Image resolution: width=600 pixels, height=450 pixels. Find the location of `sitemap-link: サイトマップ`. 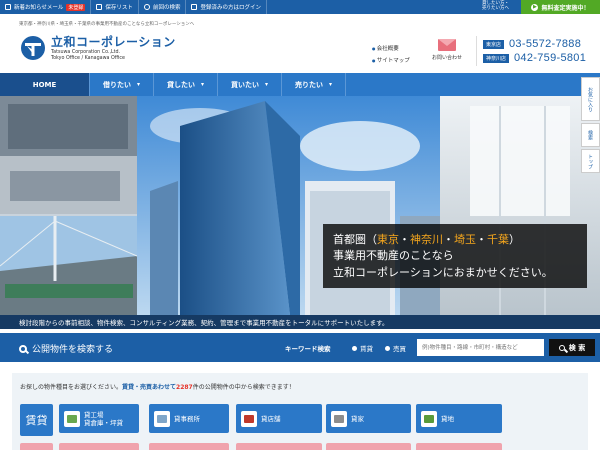

sitemap-link: サイトマップ is located at coordinates (391, 61).